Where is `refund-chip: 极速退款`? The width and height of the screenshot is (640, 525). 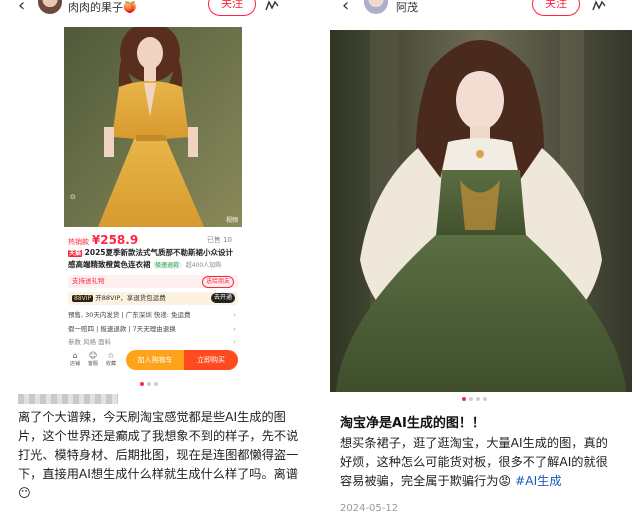
refund-chip: 极速退款 is located at coordinates (167, 265).